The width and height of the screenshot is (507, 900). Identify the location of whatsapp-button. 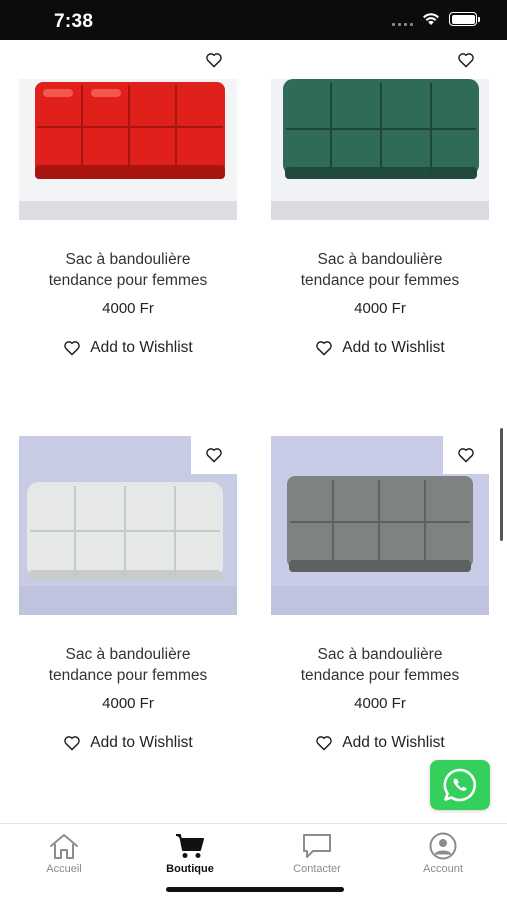
(460, 785).